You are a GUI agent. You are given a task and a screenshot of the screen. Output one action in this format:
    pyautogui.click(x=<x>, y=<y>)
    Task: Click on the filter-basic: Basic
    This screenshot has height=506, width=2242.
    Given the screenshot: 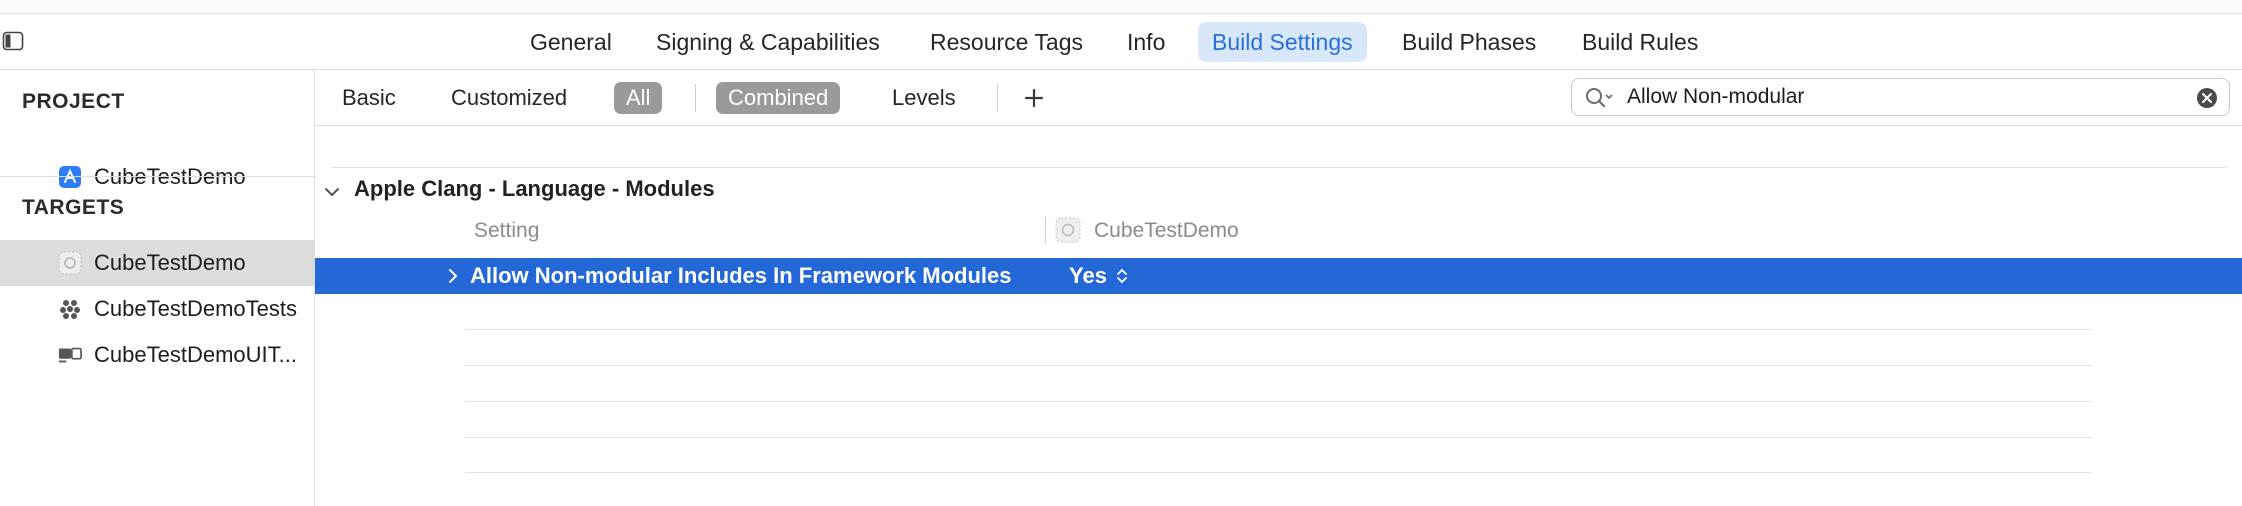 What is the action you would take?
    pyautogui.click(x=369, y=98)
    